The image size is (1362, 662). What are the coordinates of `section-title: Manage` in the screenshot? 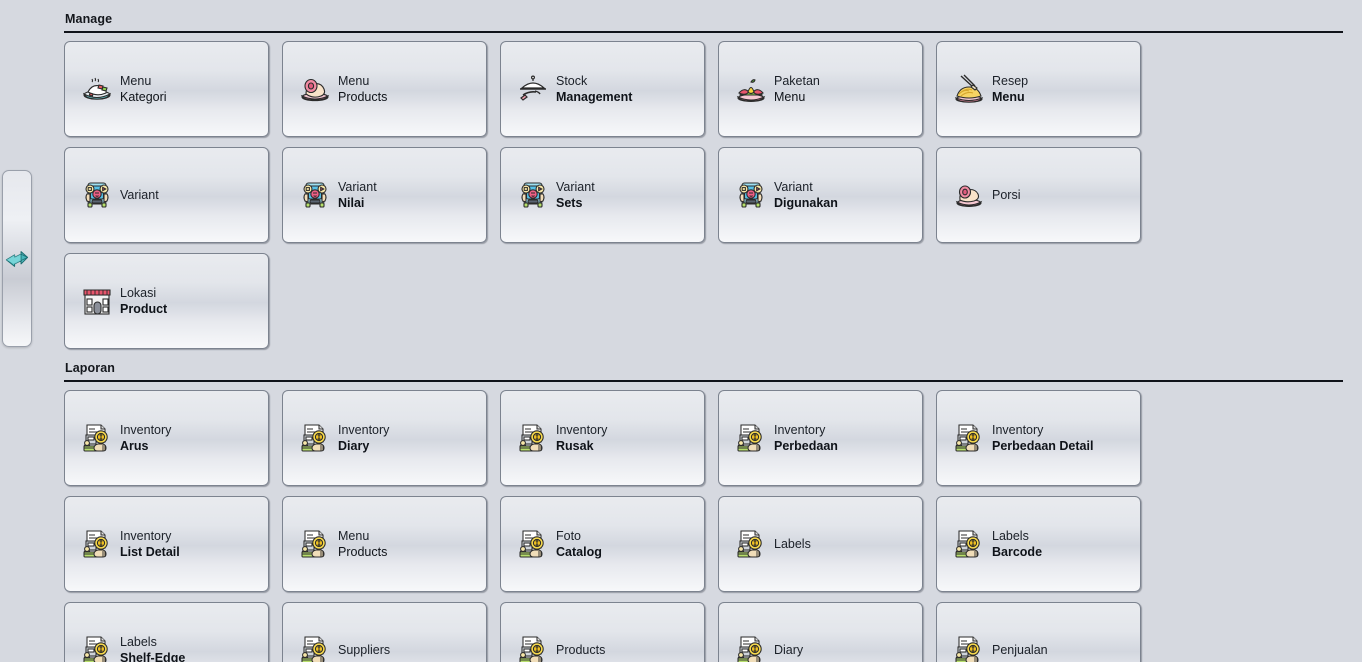 It's located at (89, 19).